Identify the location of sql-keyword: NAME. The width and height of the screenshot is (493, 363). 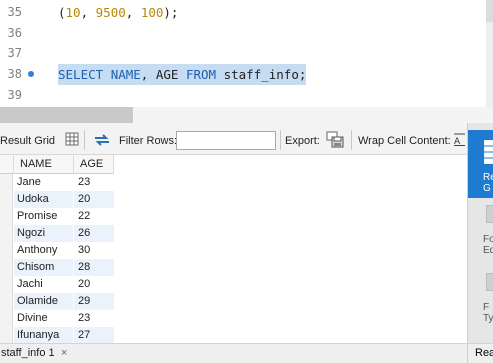
(125, 74).